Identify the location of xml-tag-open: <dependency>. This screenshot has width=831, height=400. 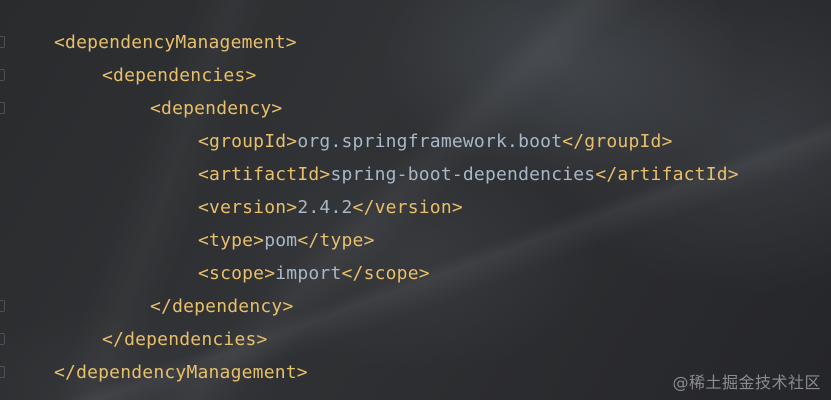
(216, 108).